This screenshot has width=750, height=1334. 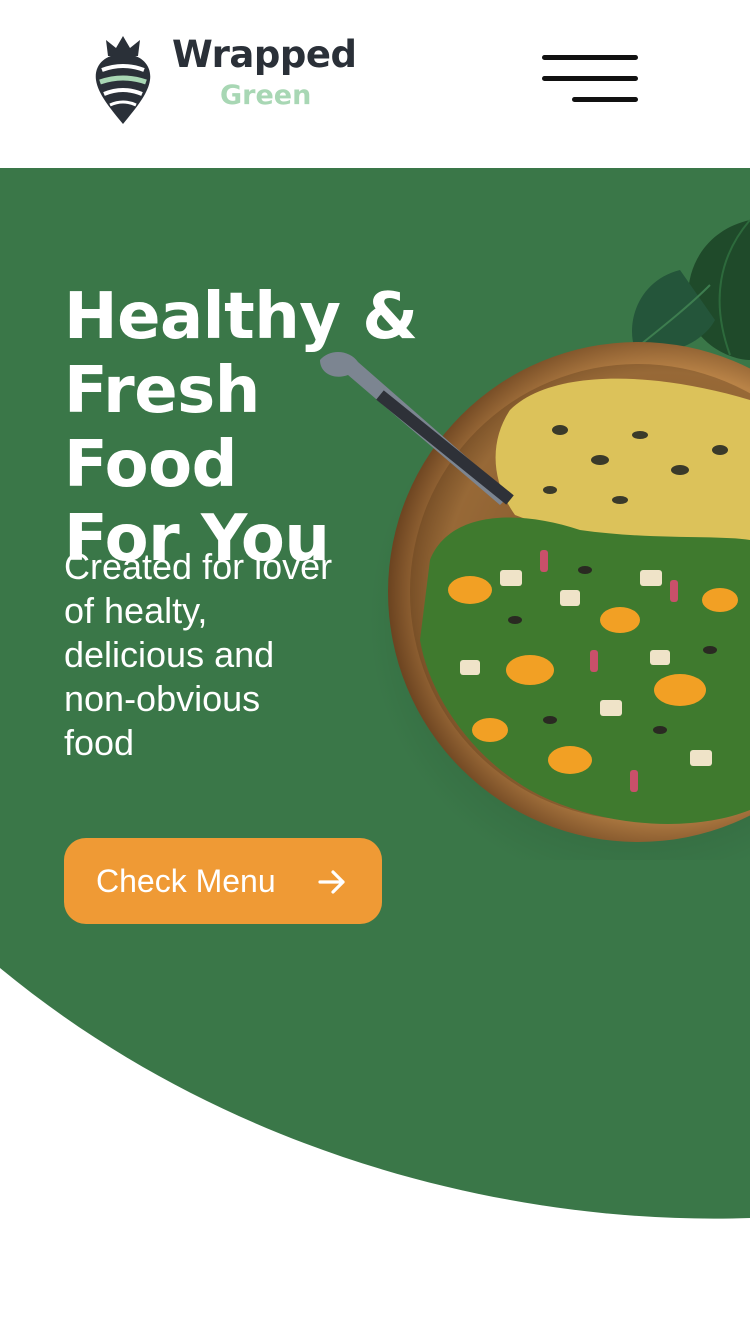 I want to click on brand-logo: Wrapped Green, so click(x=227, y=82).